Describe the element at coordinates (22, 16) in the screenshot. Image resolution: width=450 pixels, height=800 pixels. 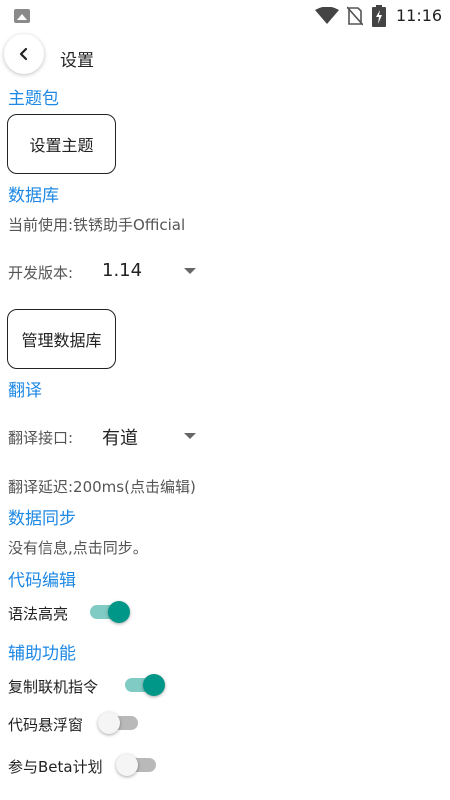
I see `image-notification-icon` at that location.